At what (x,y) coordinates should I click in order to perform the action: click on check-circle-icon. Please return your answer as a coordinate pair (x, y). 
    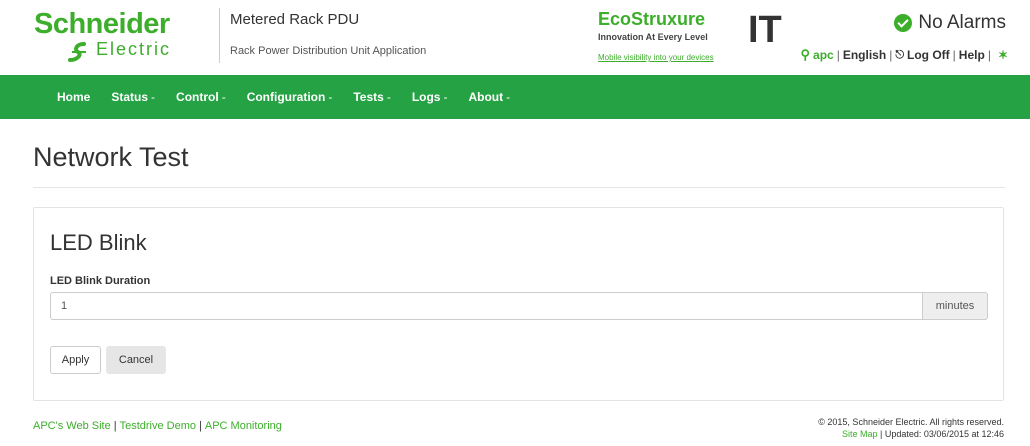
    Looking at the image, I should click on (903, 23).